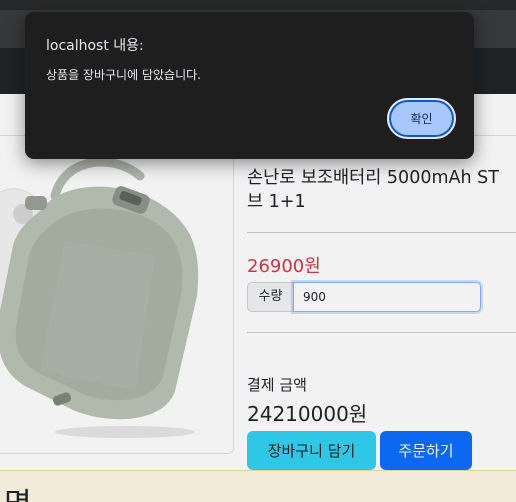  What do you see at coordinates (95, 46) in the screenshot?
I see `alert-dialog-title: localhost 내용:` at bounding box center [95, 46].